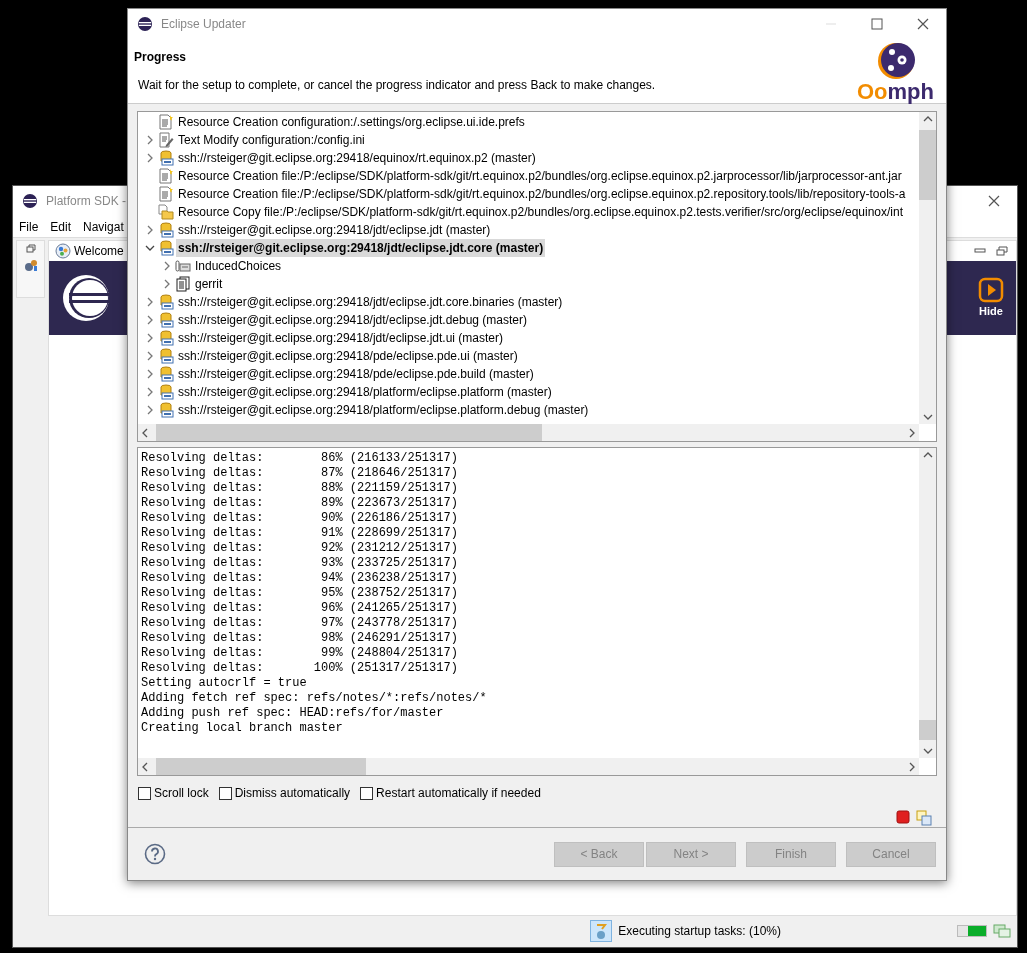 This screenshot has height=953, width=1027. Describe the element at coordinates (238, 266) in the screenshot. I see `tree-item: InducedChoices` at that location.